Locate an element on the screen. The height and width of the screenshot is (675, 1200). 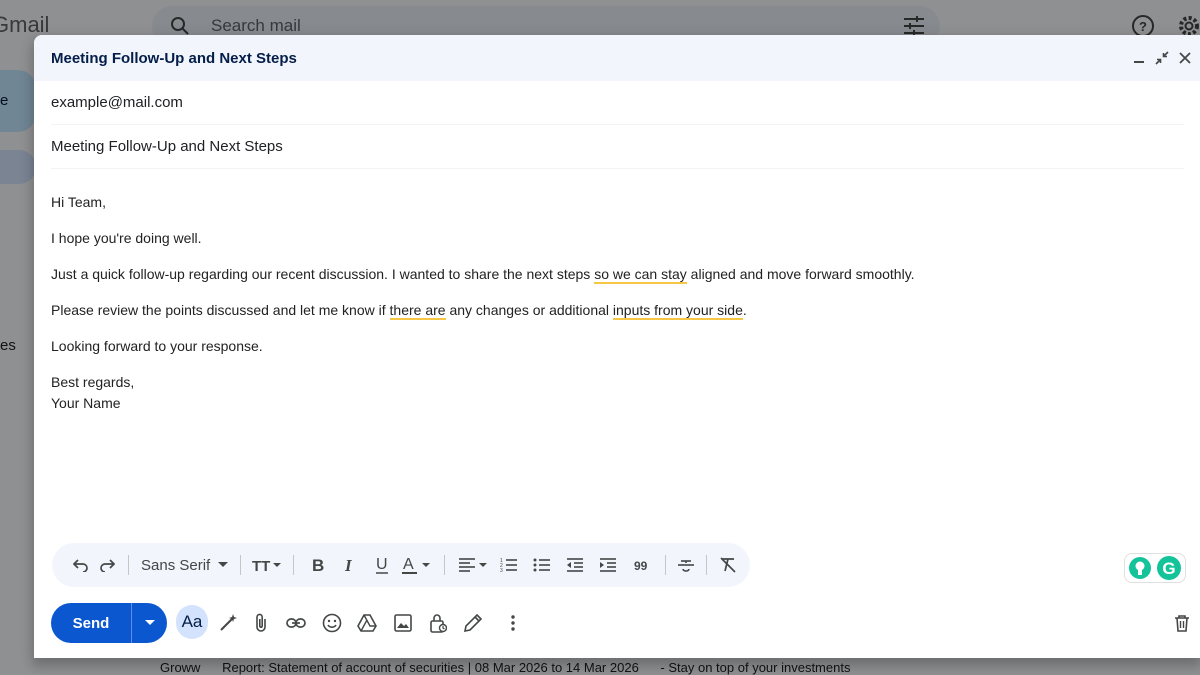
lightbulb-icon is located at coordinates (1140, 568).